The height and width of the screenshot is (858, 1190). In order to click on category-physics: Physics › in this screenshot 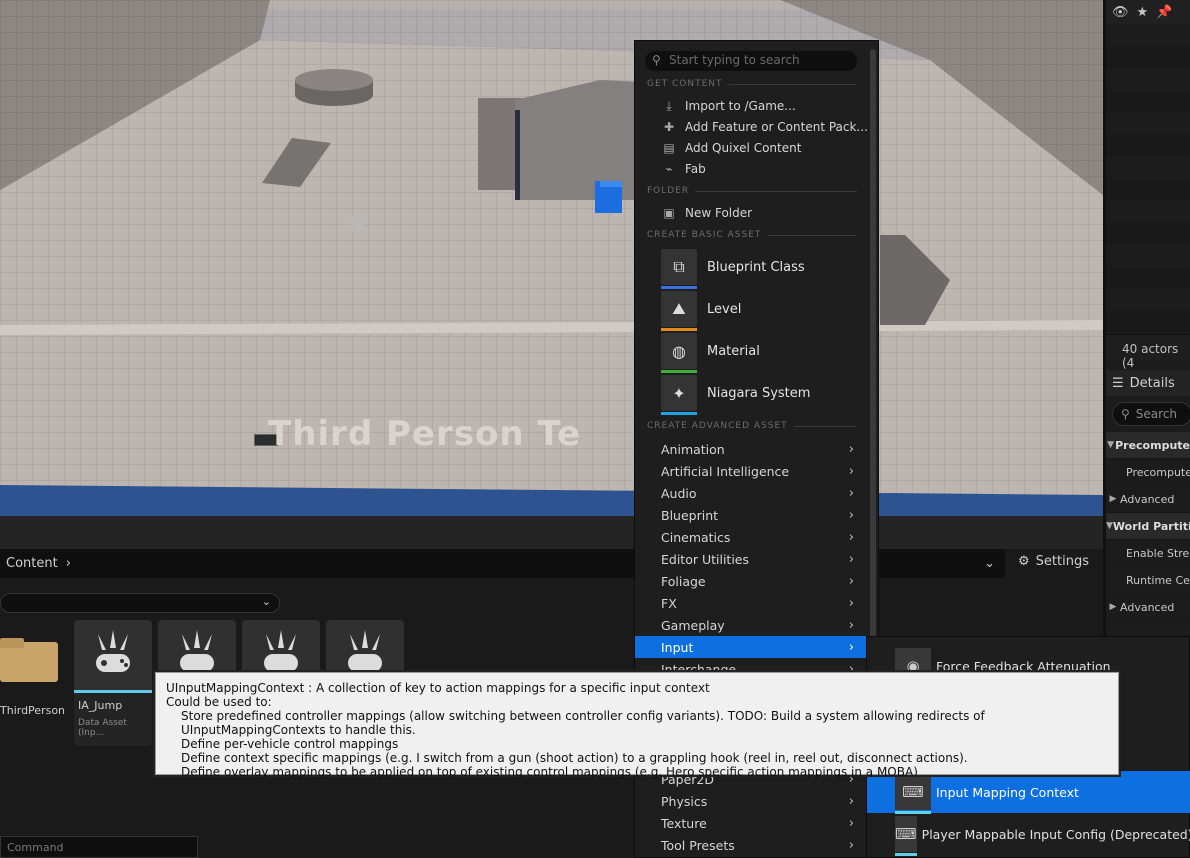, I will do `click(751, 801)`.